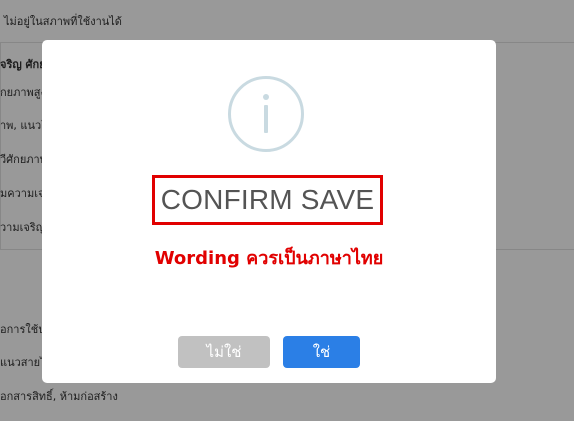 This screenshot has height=421, width=574. What do you see at coordinates (266, 97) in the screenshot?
I see `info-icon-dot` at bounding box center [266, 97].